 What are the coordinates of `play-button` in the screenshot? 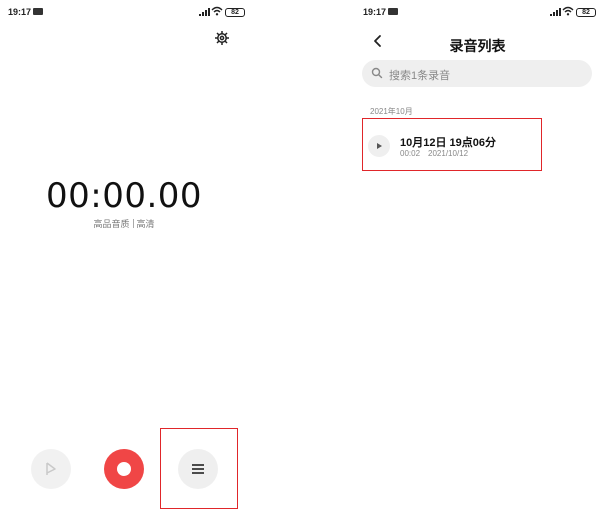 It's located at (51, 469).